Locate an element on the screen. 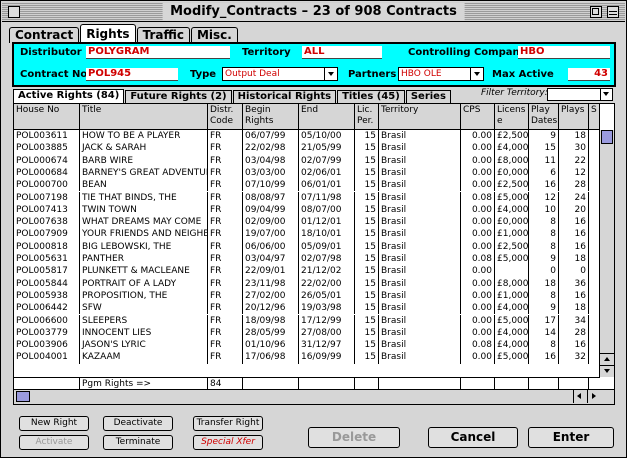  column-header-begin-rights: Begin Rights is located at coordinates (271, 117).